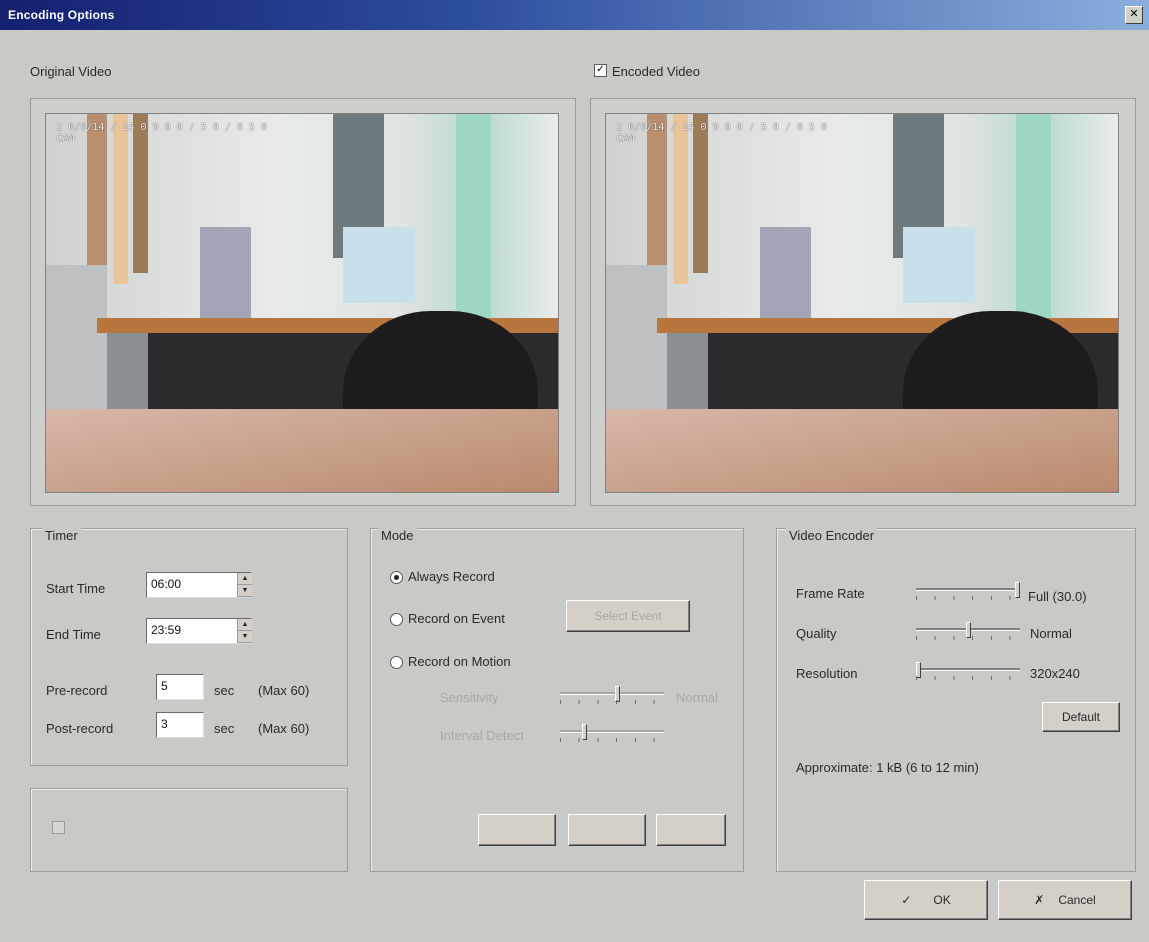 The height and width of the screenshot is (942, 1149). I want to click on interval-slider, so click(612, 733).